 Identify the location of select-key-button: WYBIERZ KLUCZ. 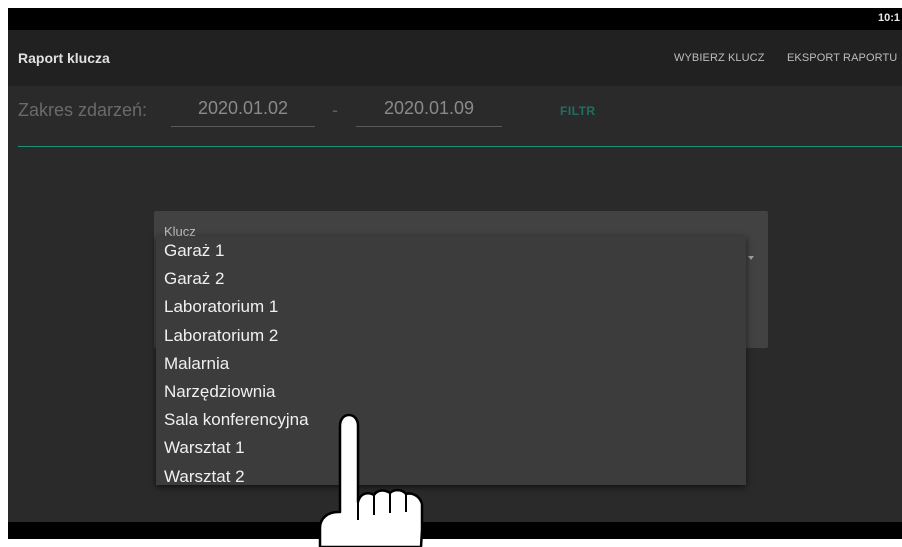
(719, 58).